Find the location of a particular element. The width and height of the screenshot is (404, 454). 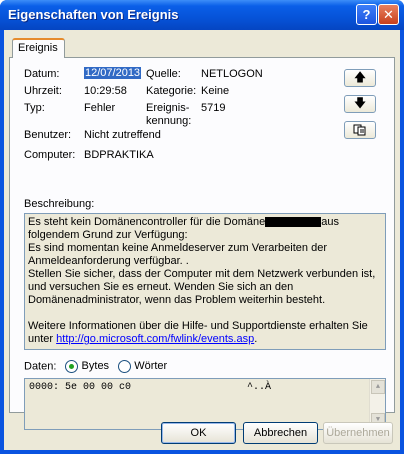

kategorie-label: Kategorie: is located at coordinates (171, 91).